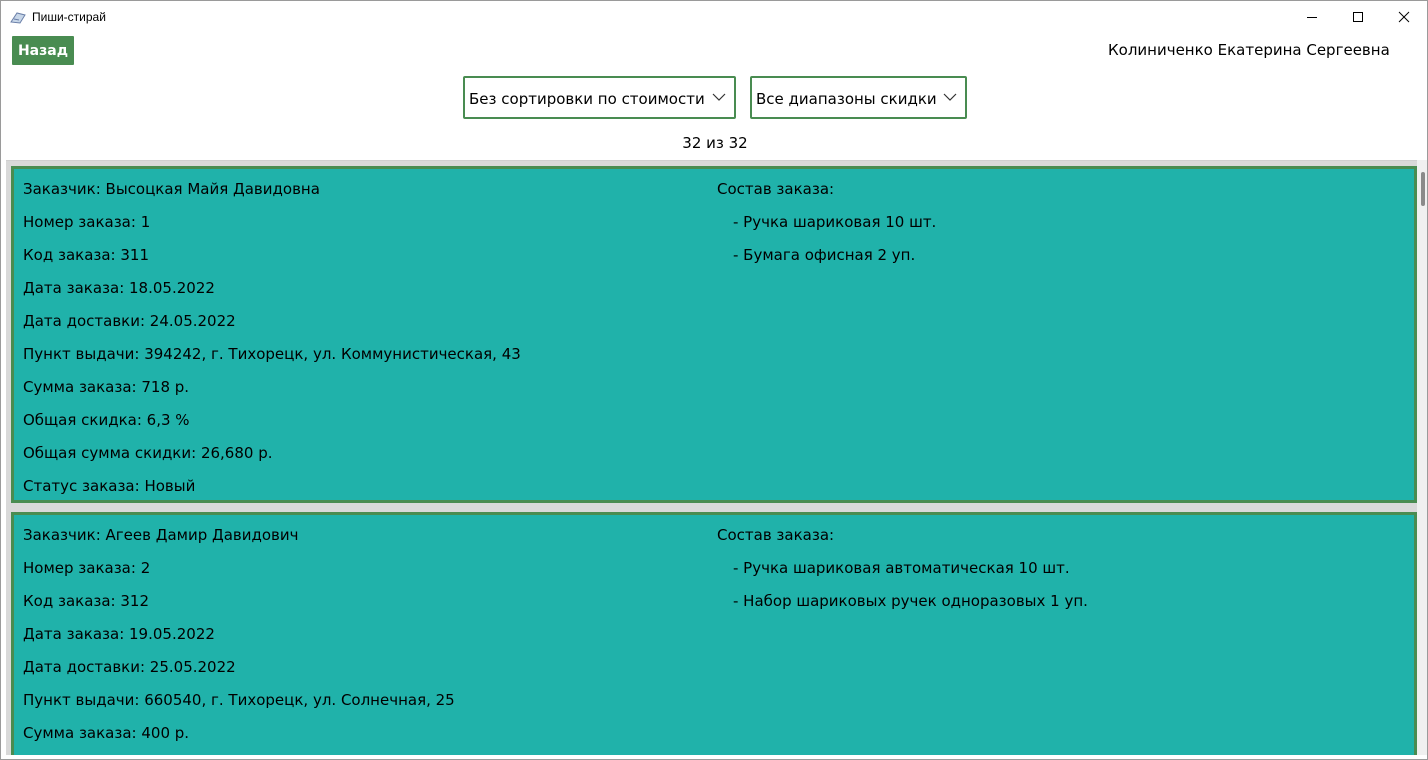  Describe the element at coordinates (87, 568) in the screenshot. I see `order-number: Номер заказа: 2` at that location.